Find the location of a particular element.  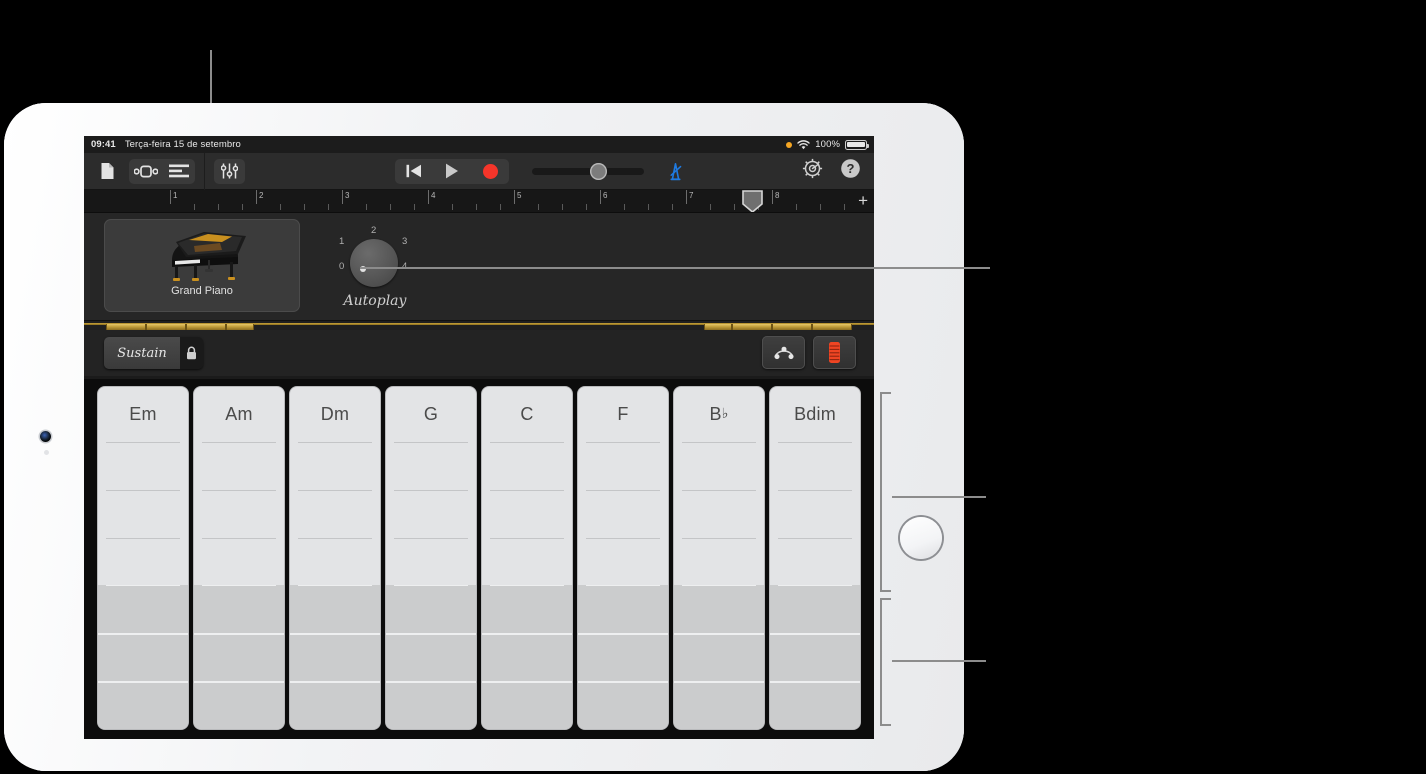

mixer-sliders-icon is located at coordinates (229, 171).